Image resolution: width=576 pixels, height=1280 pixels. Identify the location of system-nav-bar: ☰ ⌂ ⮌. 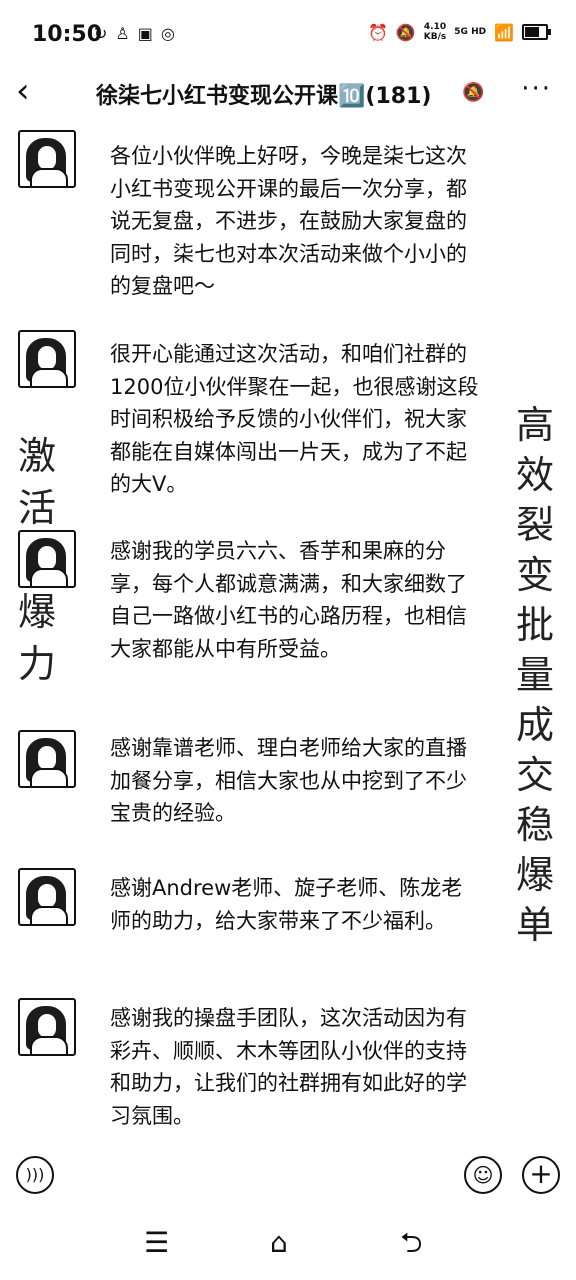
(288, 1245).